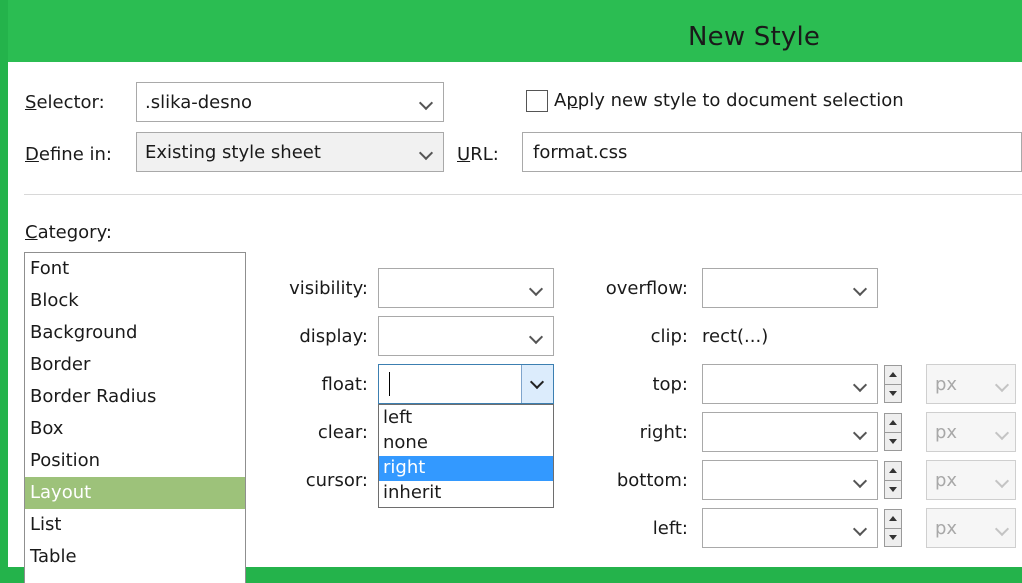 This screenshot has width=1022, height=583. Describe the element at coordinates (466, 288) in the screenshot. I see `visibility-combobox` at that location.